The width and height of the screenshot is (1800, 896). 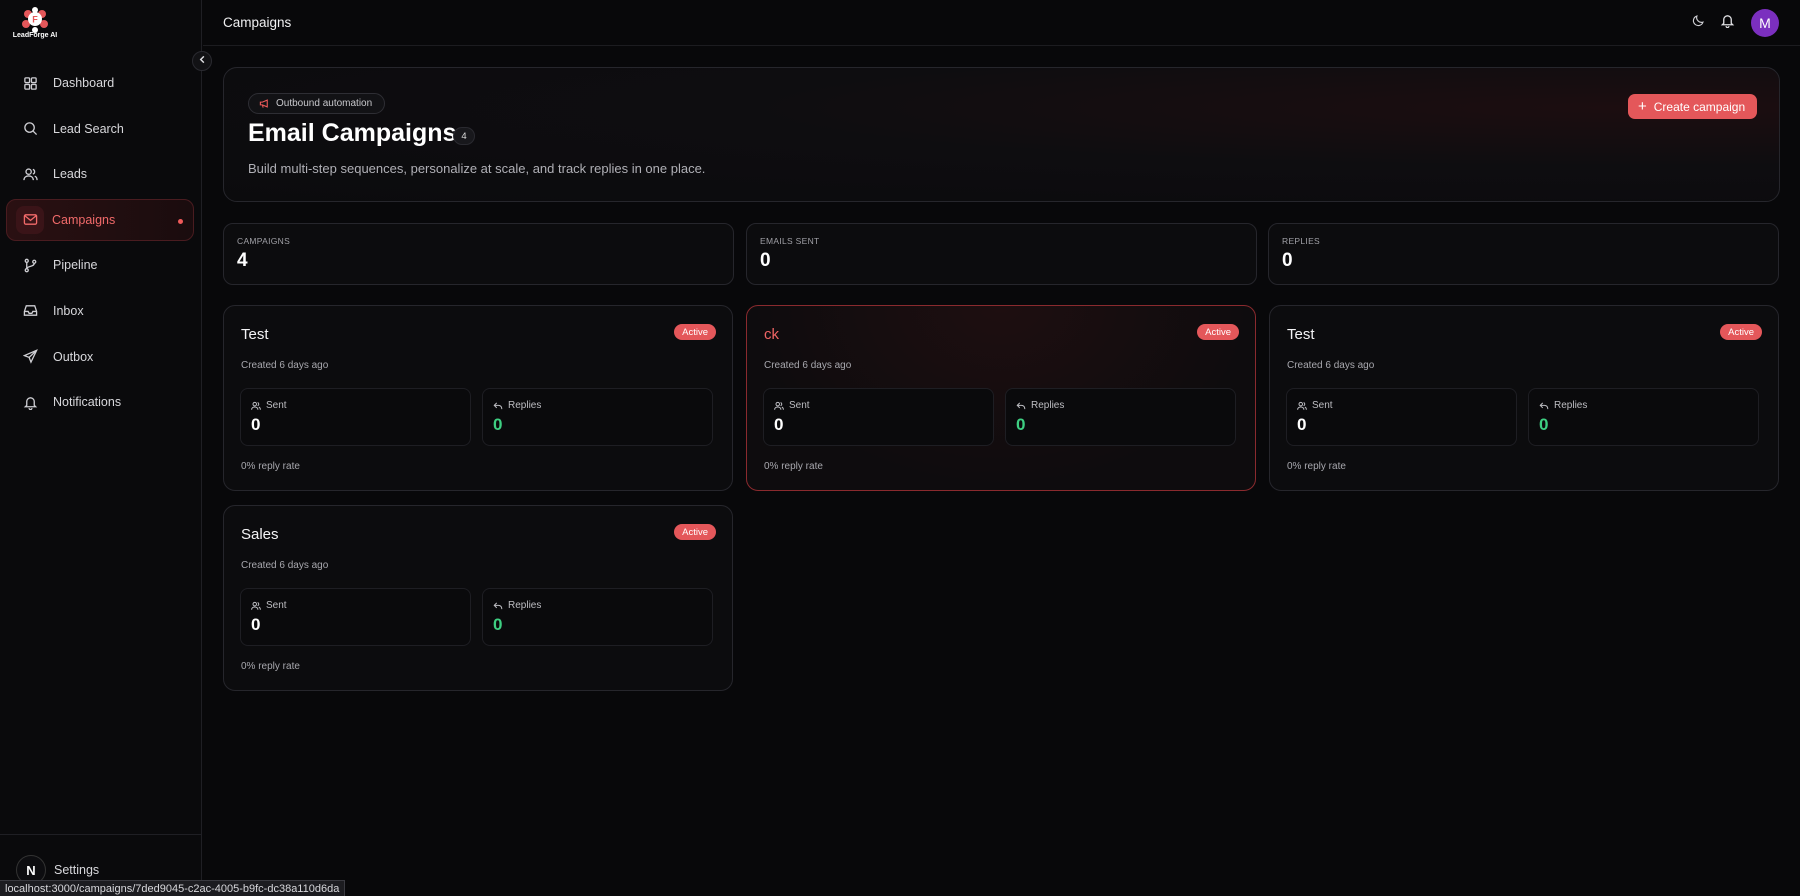 I want to click on stat-replies: REPLIES 0, so click(x=1523, y=254).